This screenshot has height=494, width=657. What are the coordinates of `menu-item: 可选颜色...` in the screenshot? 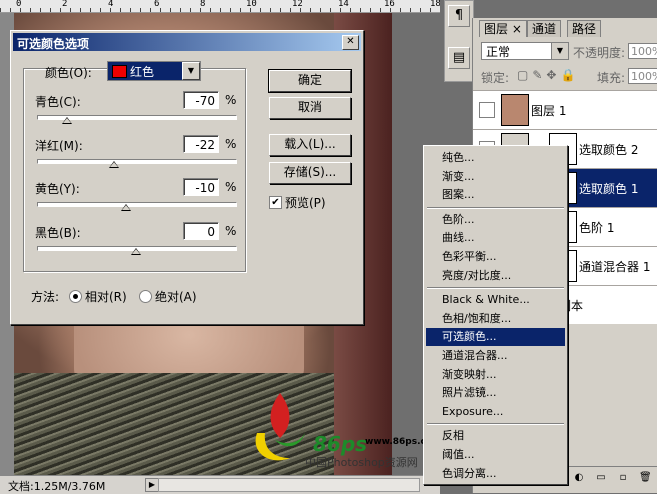 It's located at (495, 337).